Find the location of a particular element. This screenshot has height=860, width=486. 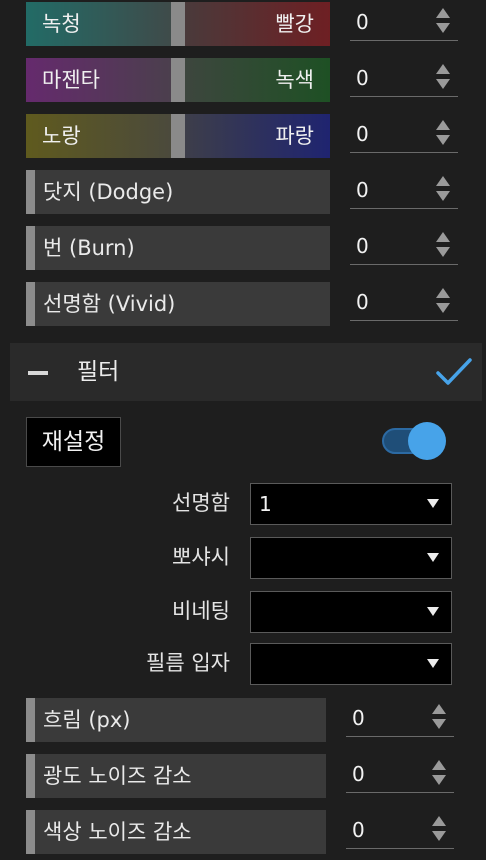

vignette-select is located at coordinates (351, 612).